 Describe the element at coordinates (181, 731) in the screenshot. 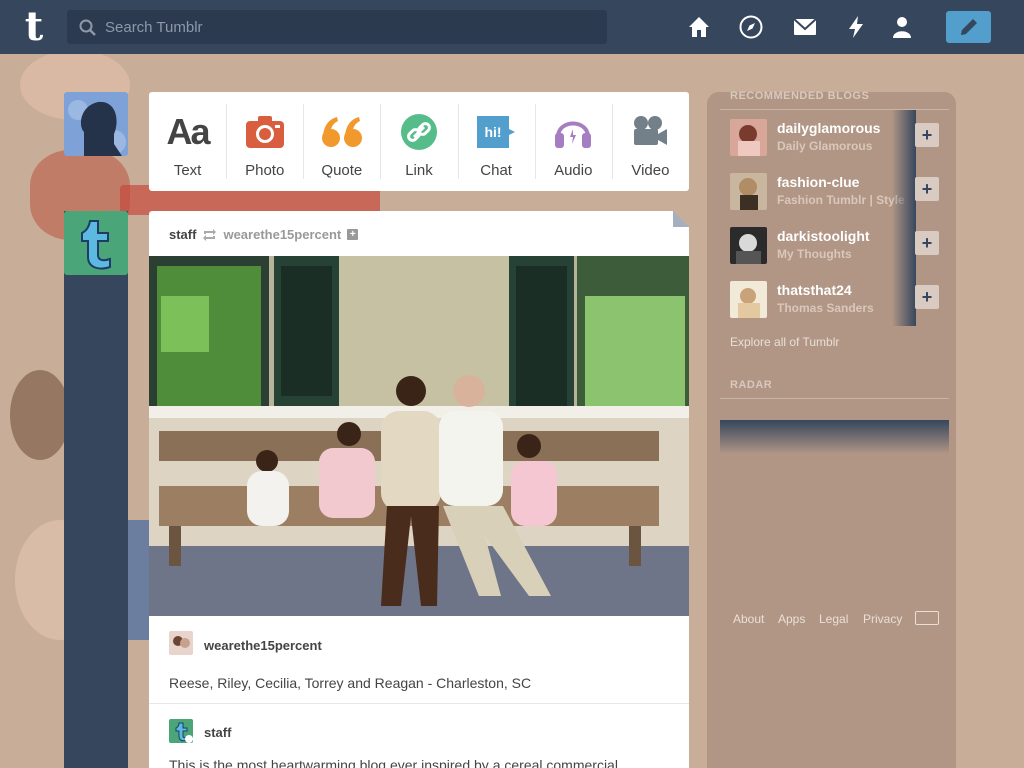

I see `reblog-author-avatar` at that location.